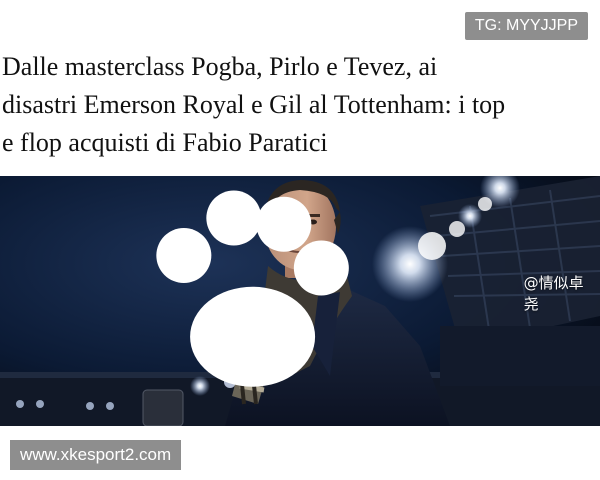 The height and width of the screenshot is (480, 600). Describe the element at coordinates (96, 455) in the screenshot. I see `site-url-badge: www.xkesport2.com` at that location.